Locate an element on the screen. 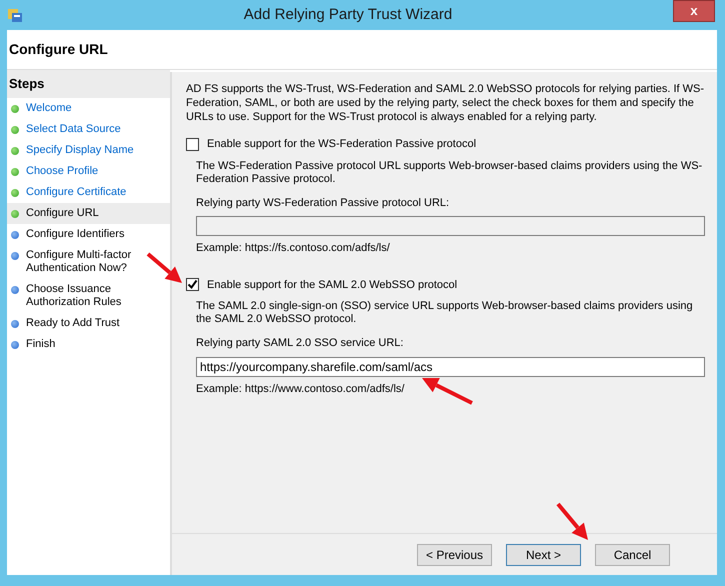  step-item: Finish is located at coordinates (88, 344).